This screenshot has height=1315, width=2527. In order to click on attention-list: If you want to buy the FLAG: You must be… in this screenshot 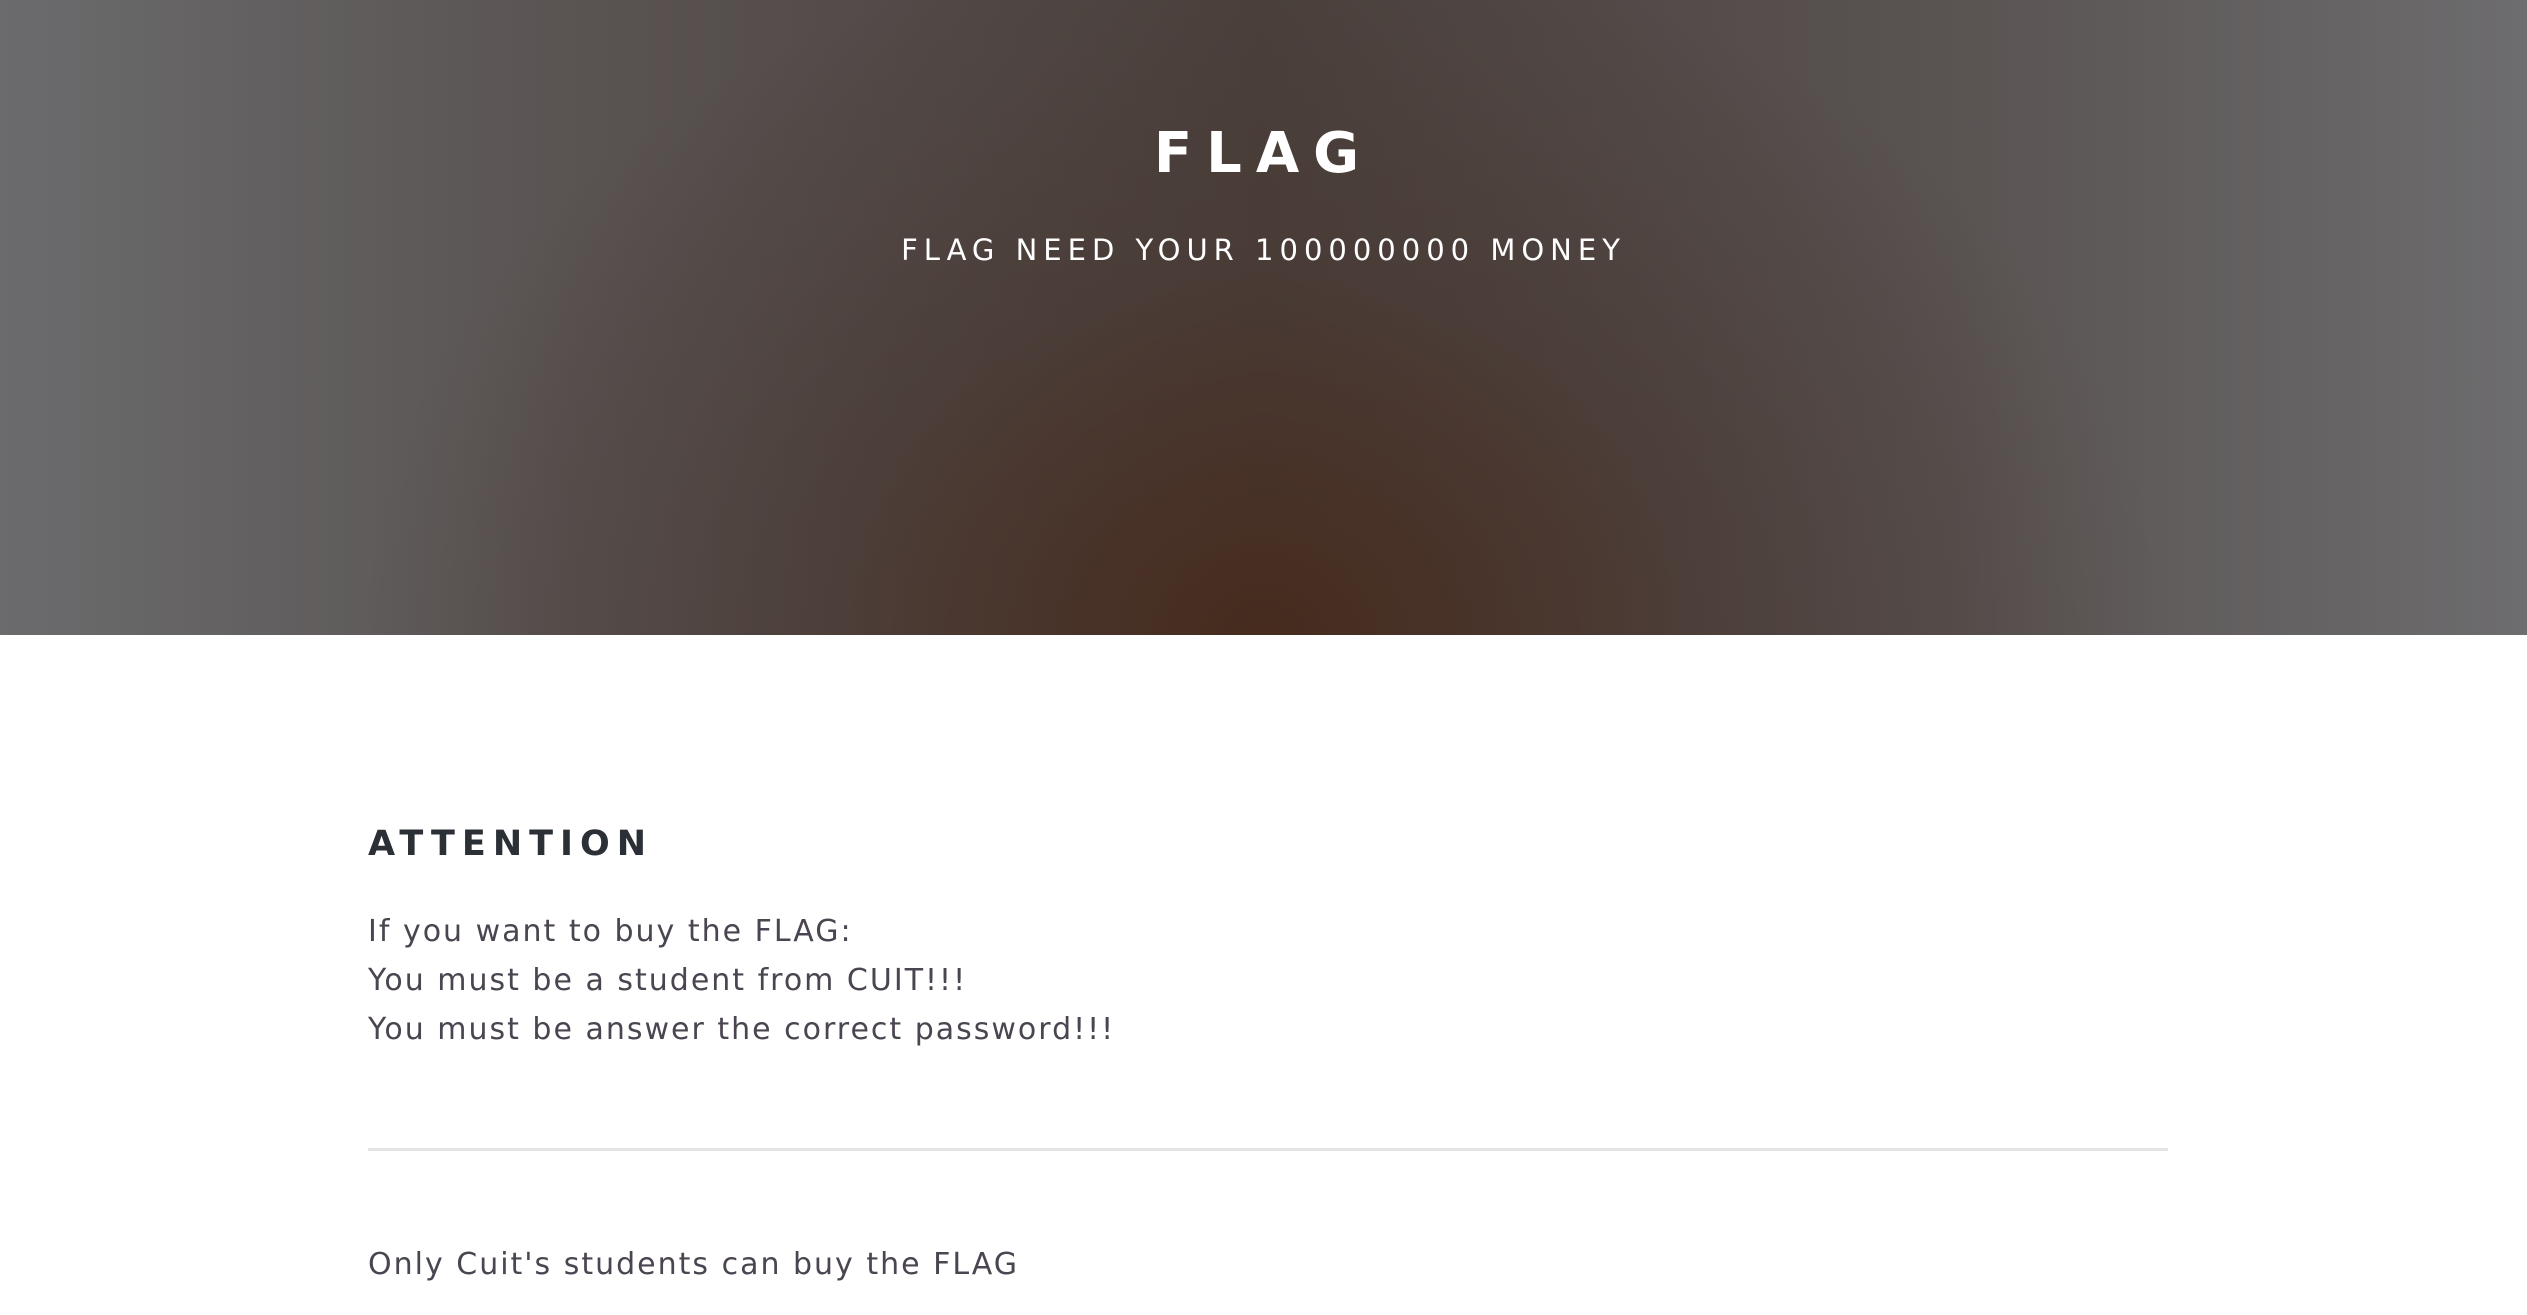, I will do `click(741, 980)`.